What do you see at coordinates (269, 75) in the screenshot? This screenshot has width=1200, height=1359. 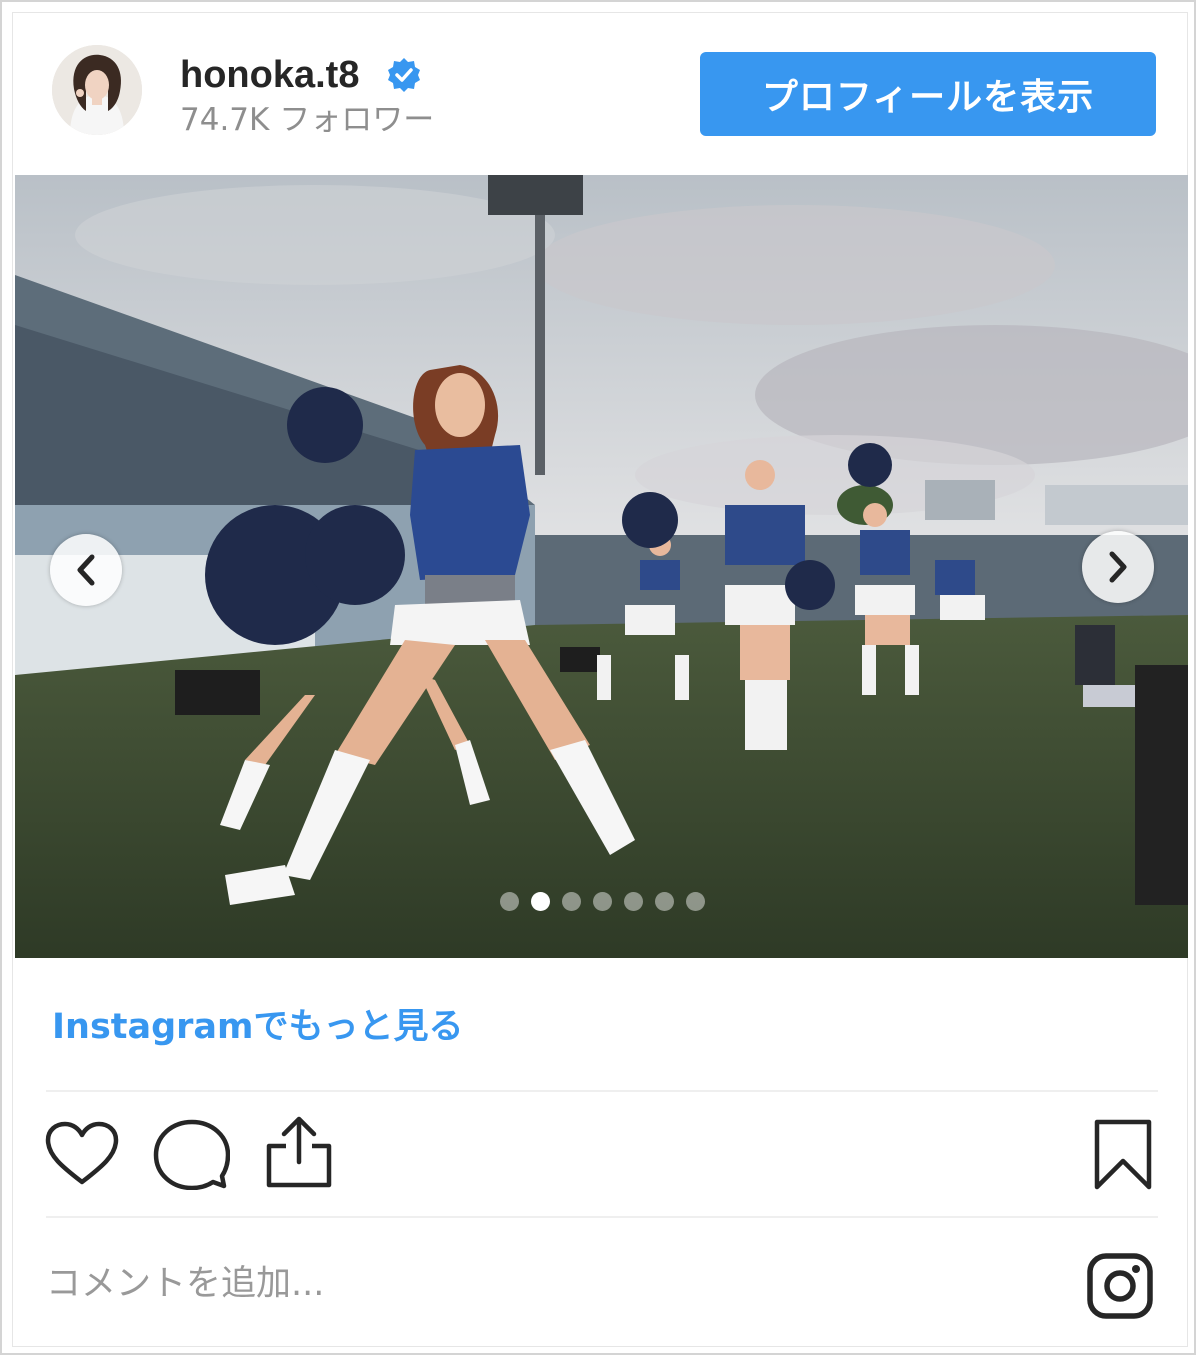 I see `username: honoka.t8` at bounding box center [269, 75].